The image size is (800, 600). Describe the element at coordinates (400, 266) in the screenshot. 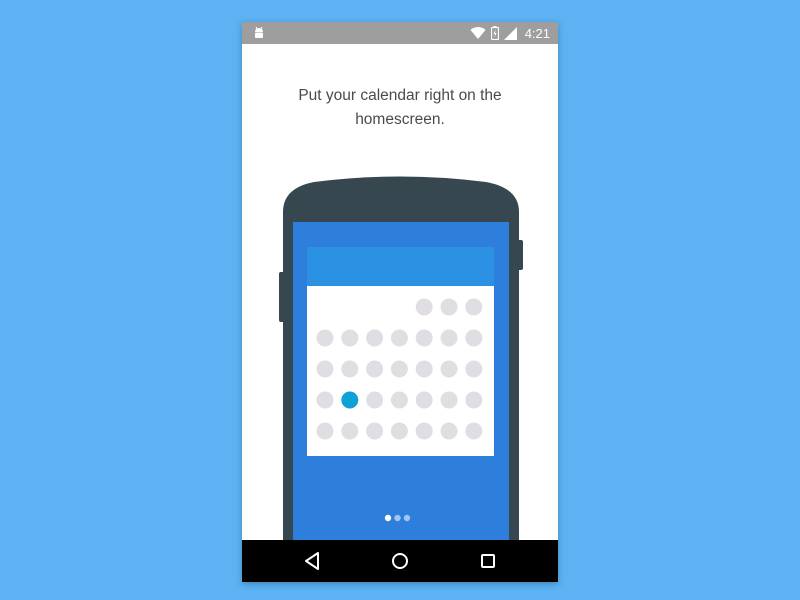

I see `illustration-widget-header` at that location.